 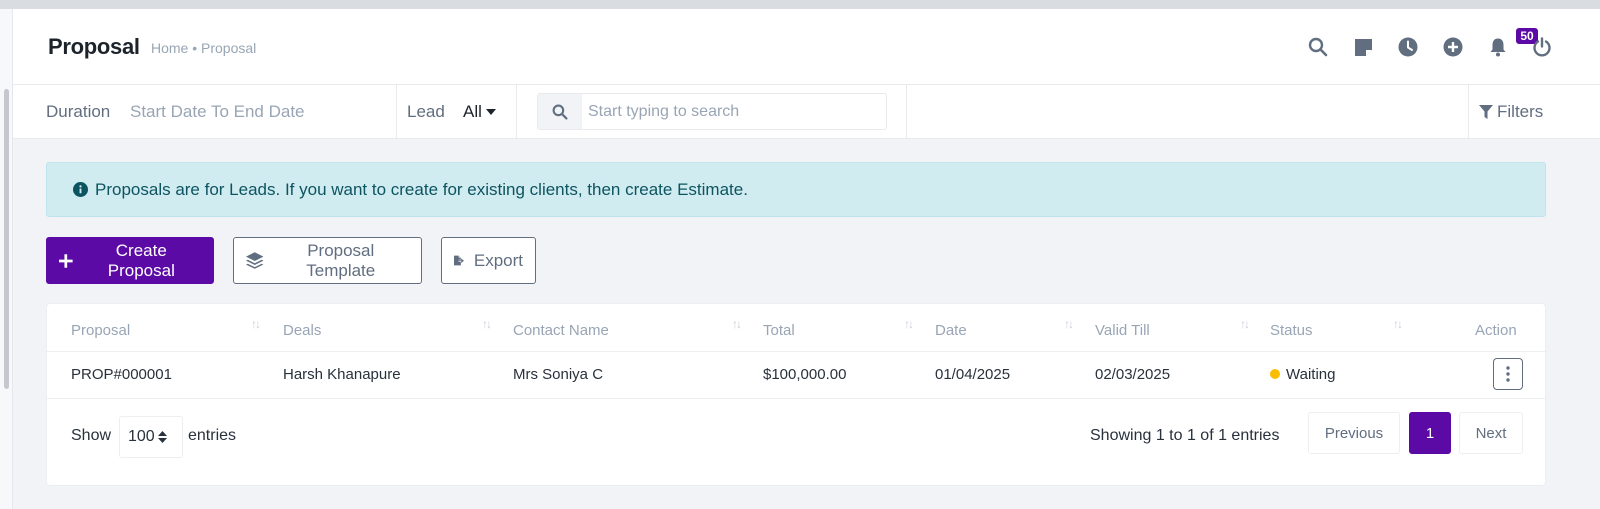 I want to click on show-label: Show, so click(x=91, y=435).